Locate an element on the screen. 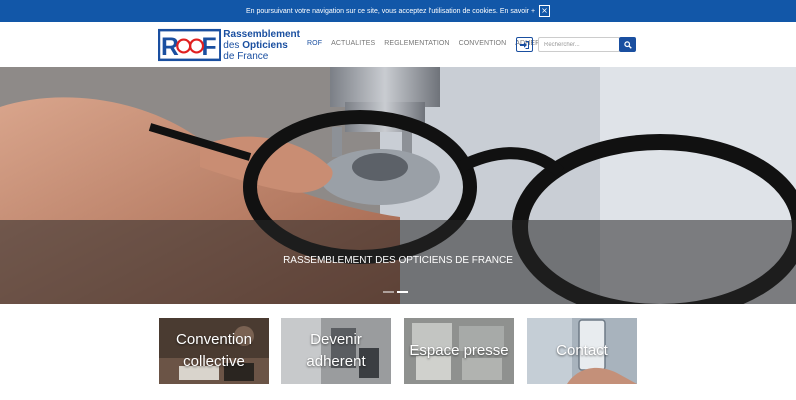 This screenshot has height=400, width=796. tile-label: Convention collective is located at coordinates (214, 351).